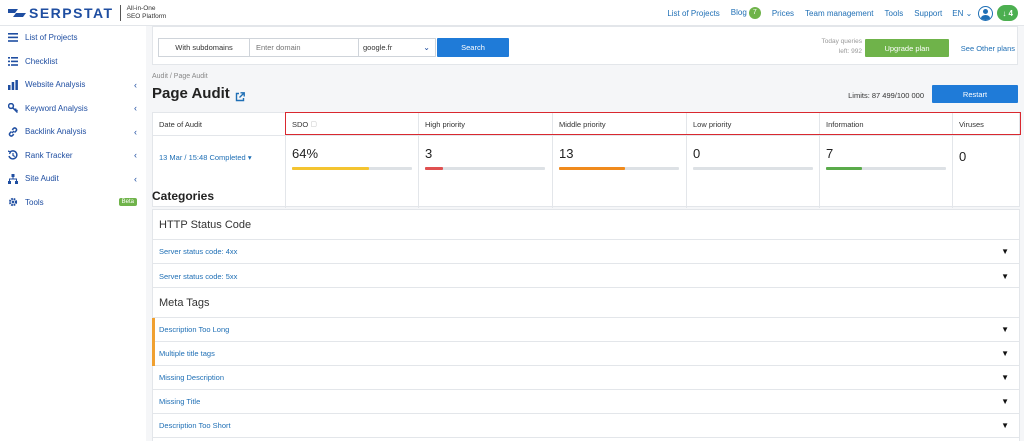  I want to click on limits-text: Limits: 87 499/100 000, so click(886, 95).